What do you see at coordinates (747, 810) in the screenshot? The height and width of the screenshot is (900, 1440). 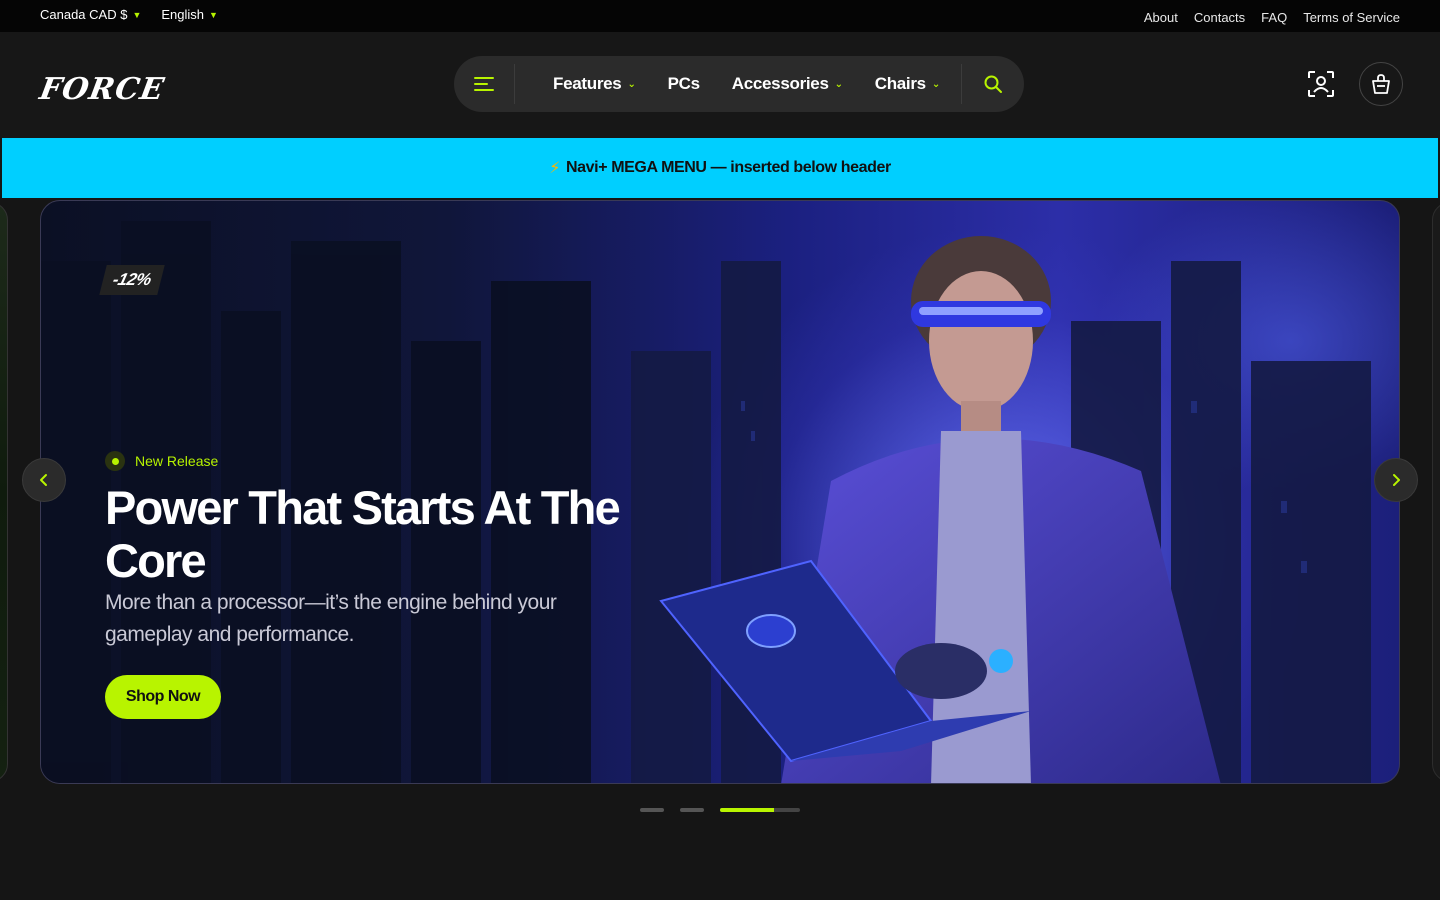 I see `slide-progress-fill` at bounding box center [747, 810].